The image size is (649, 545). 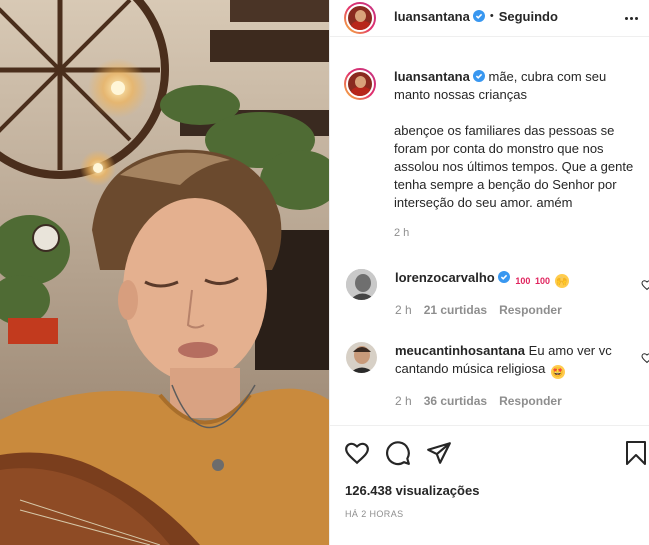 I want to click on raising-hands-emoji: 🙌, so click(x=561, y=281).